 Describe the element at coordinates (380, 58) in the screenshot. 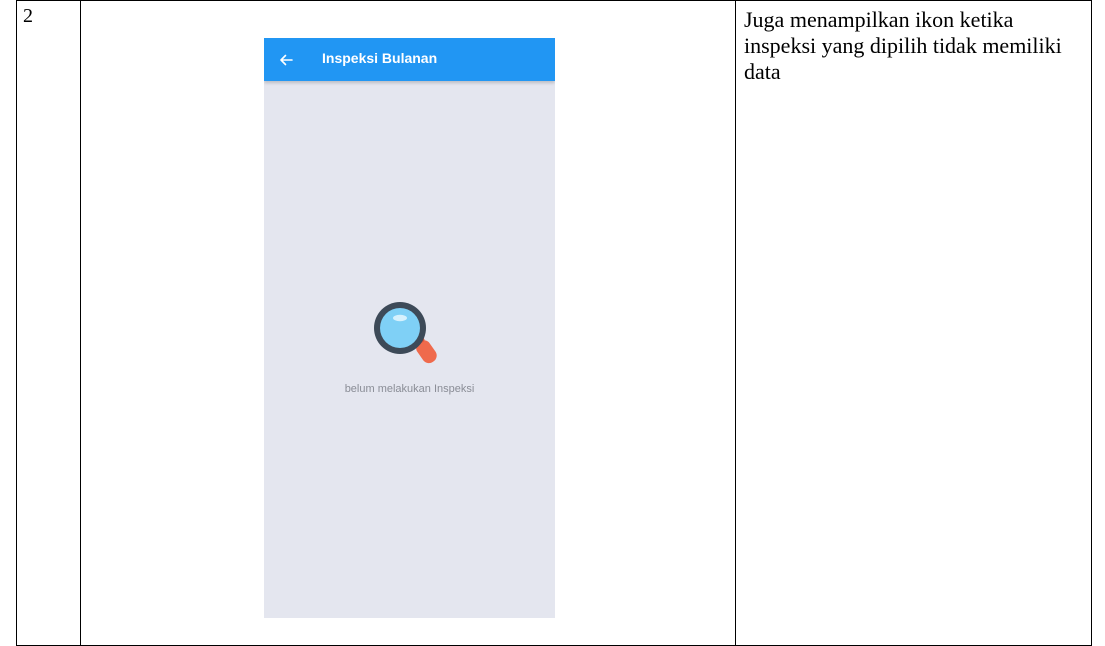

I see `app-bar-title: Inspeksi Bulanan` at that location.